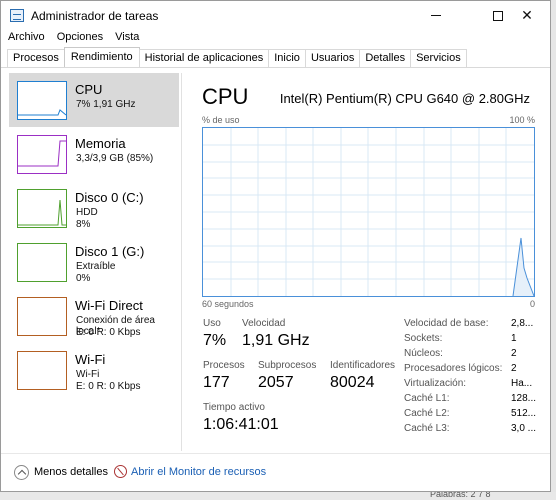 The width and height of the screenshot is (556, 500). Describe the element at coordinates (224, 365) in the screenshot. I see `procesos-label: Procesos` at that location.